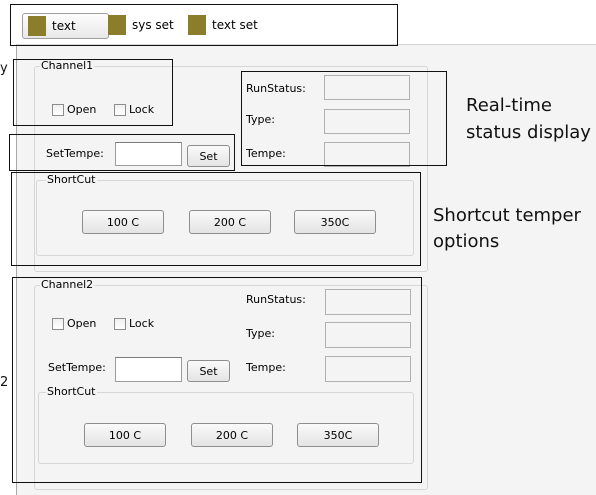  What do you see at coordinates (4, 68) in the screenshot?
I see `left-margin-mark: y` at bounding box center [4, 68].